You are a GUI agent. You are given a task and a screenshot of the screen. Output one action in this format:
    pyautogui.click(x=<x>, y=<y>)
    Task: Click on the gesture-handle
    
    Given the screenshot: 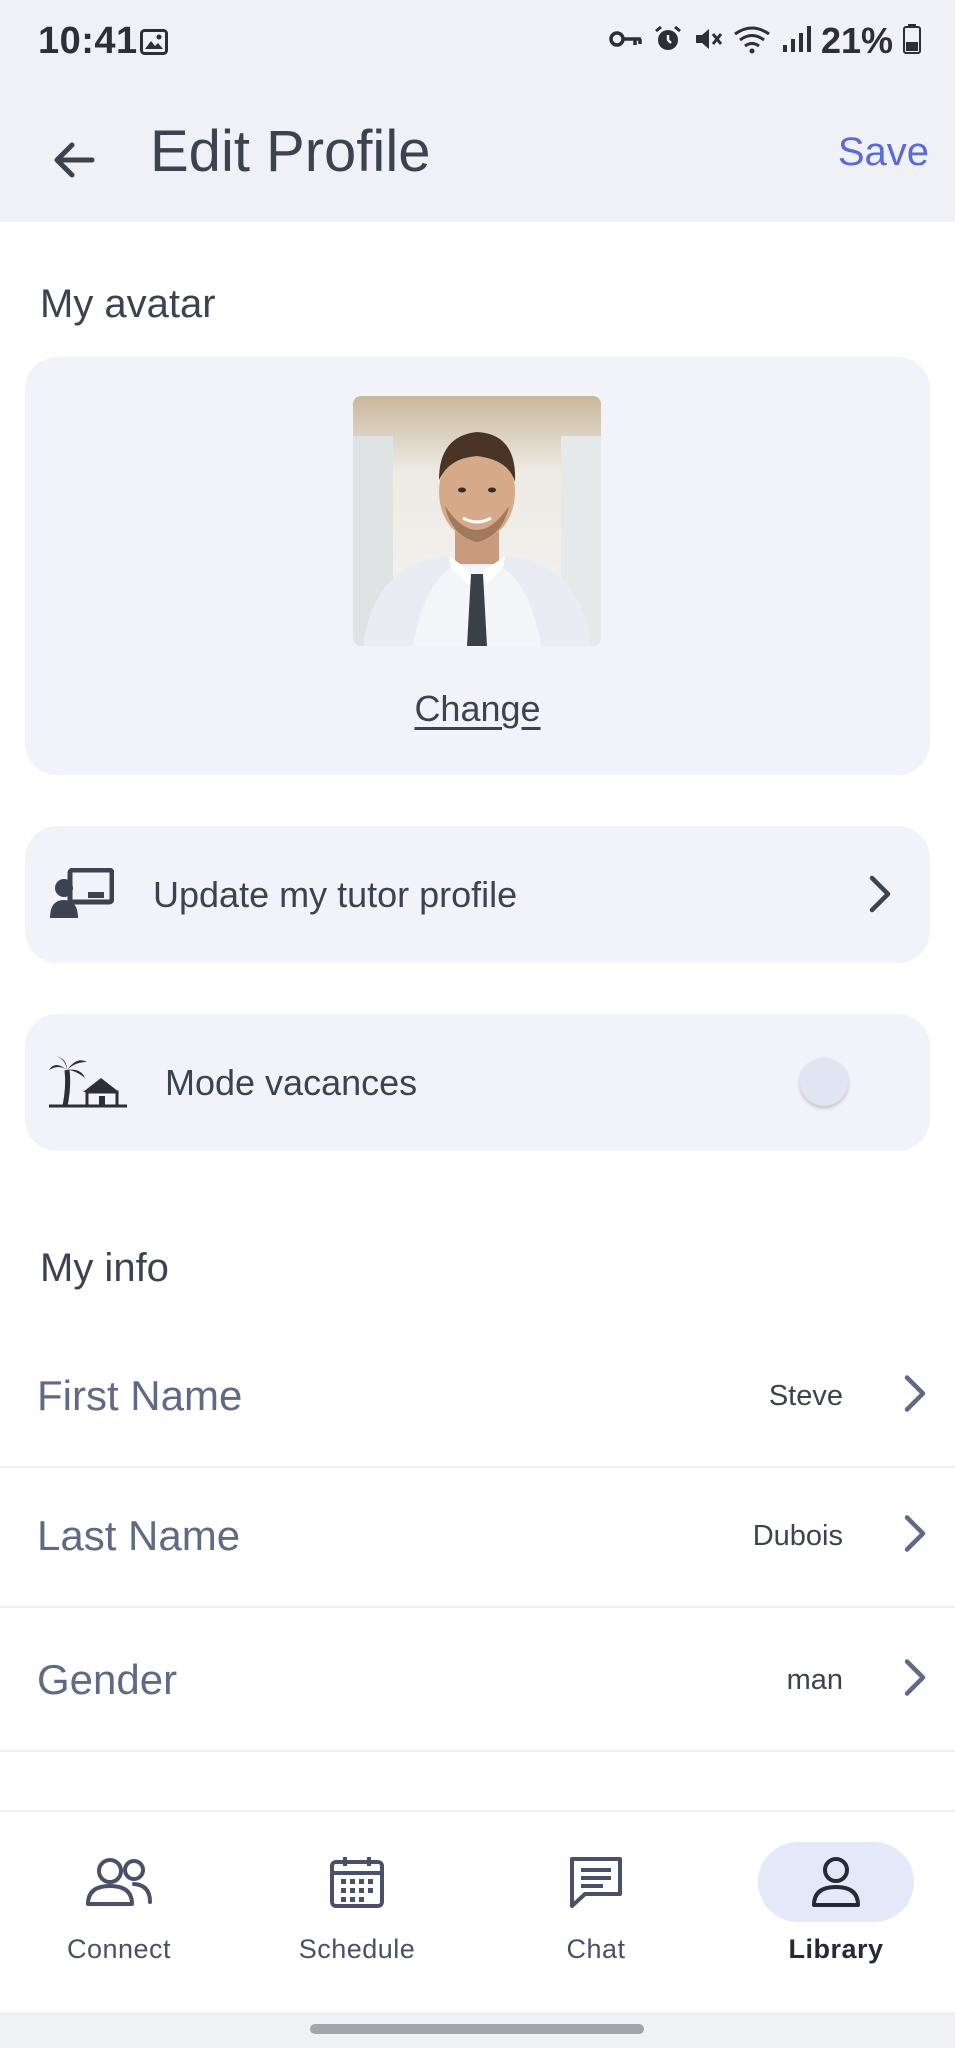 What is the action you would take?
    pyautogui.click(x=477, y=2029)
    